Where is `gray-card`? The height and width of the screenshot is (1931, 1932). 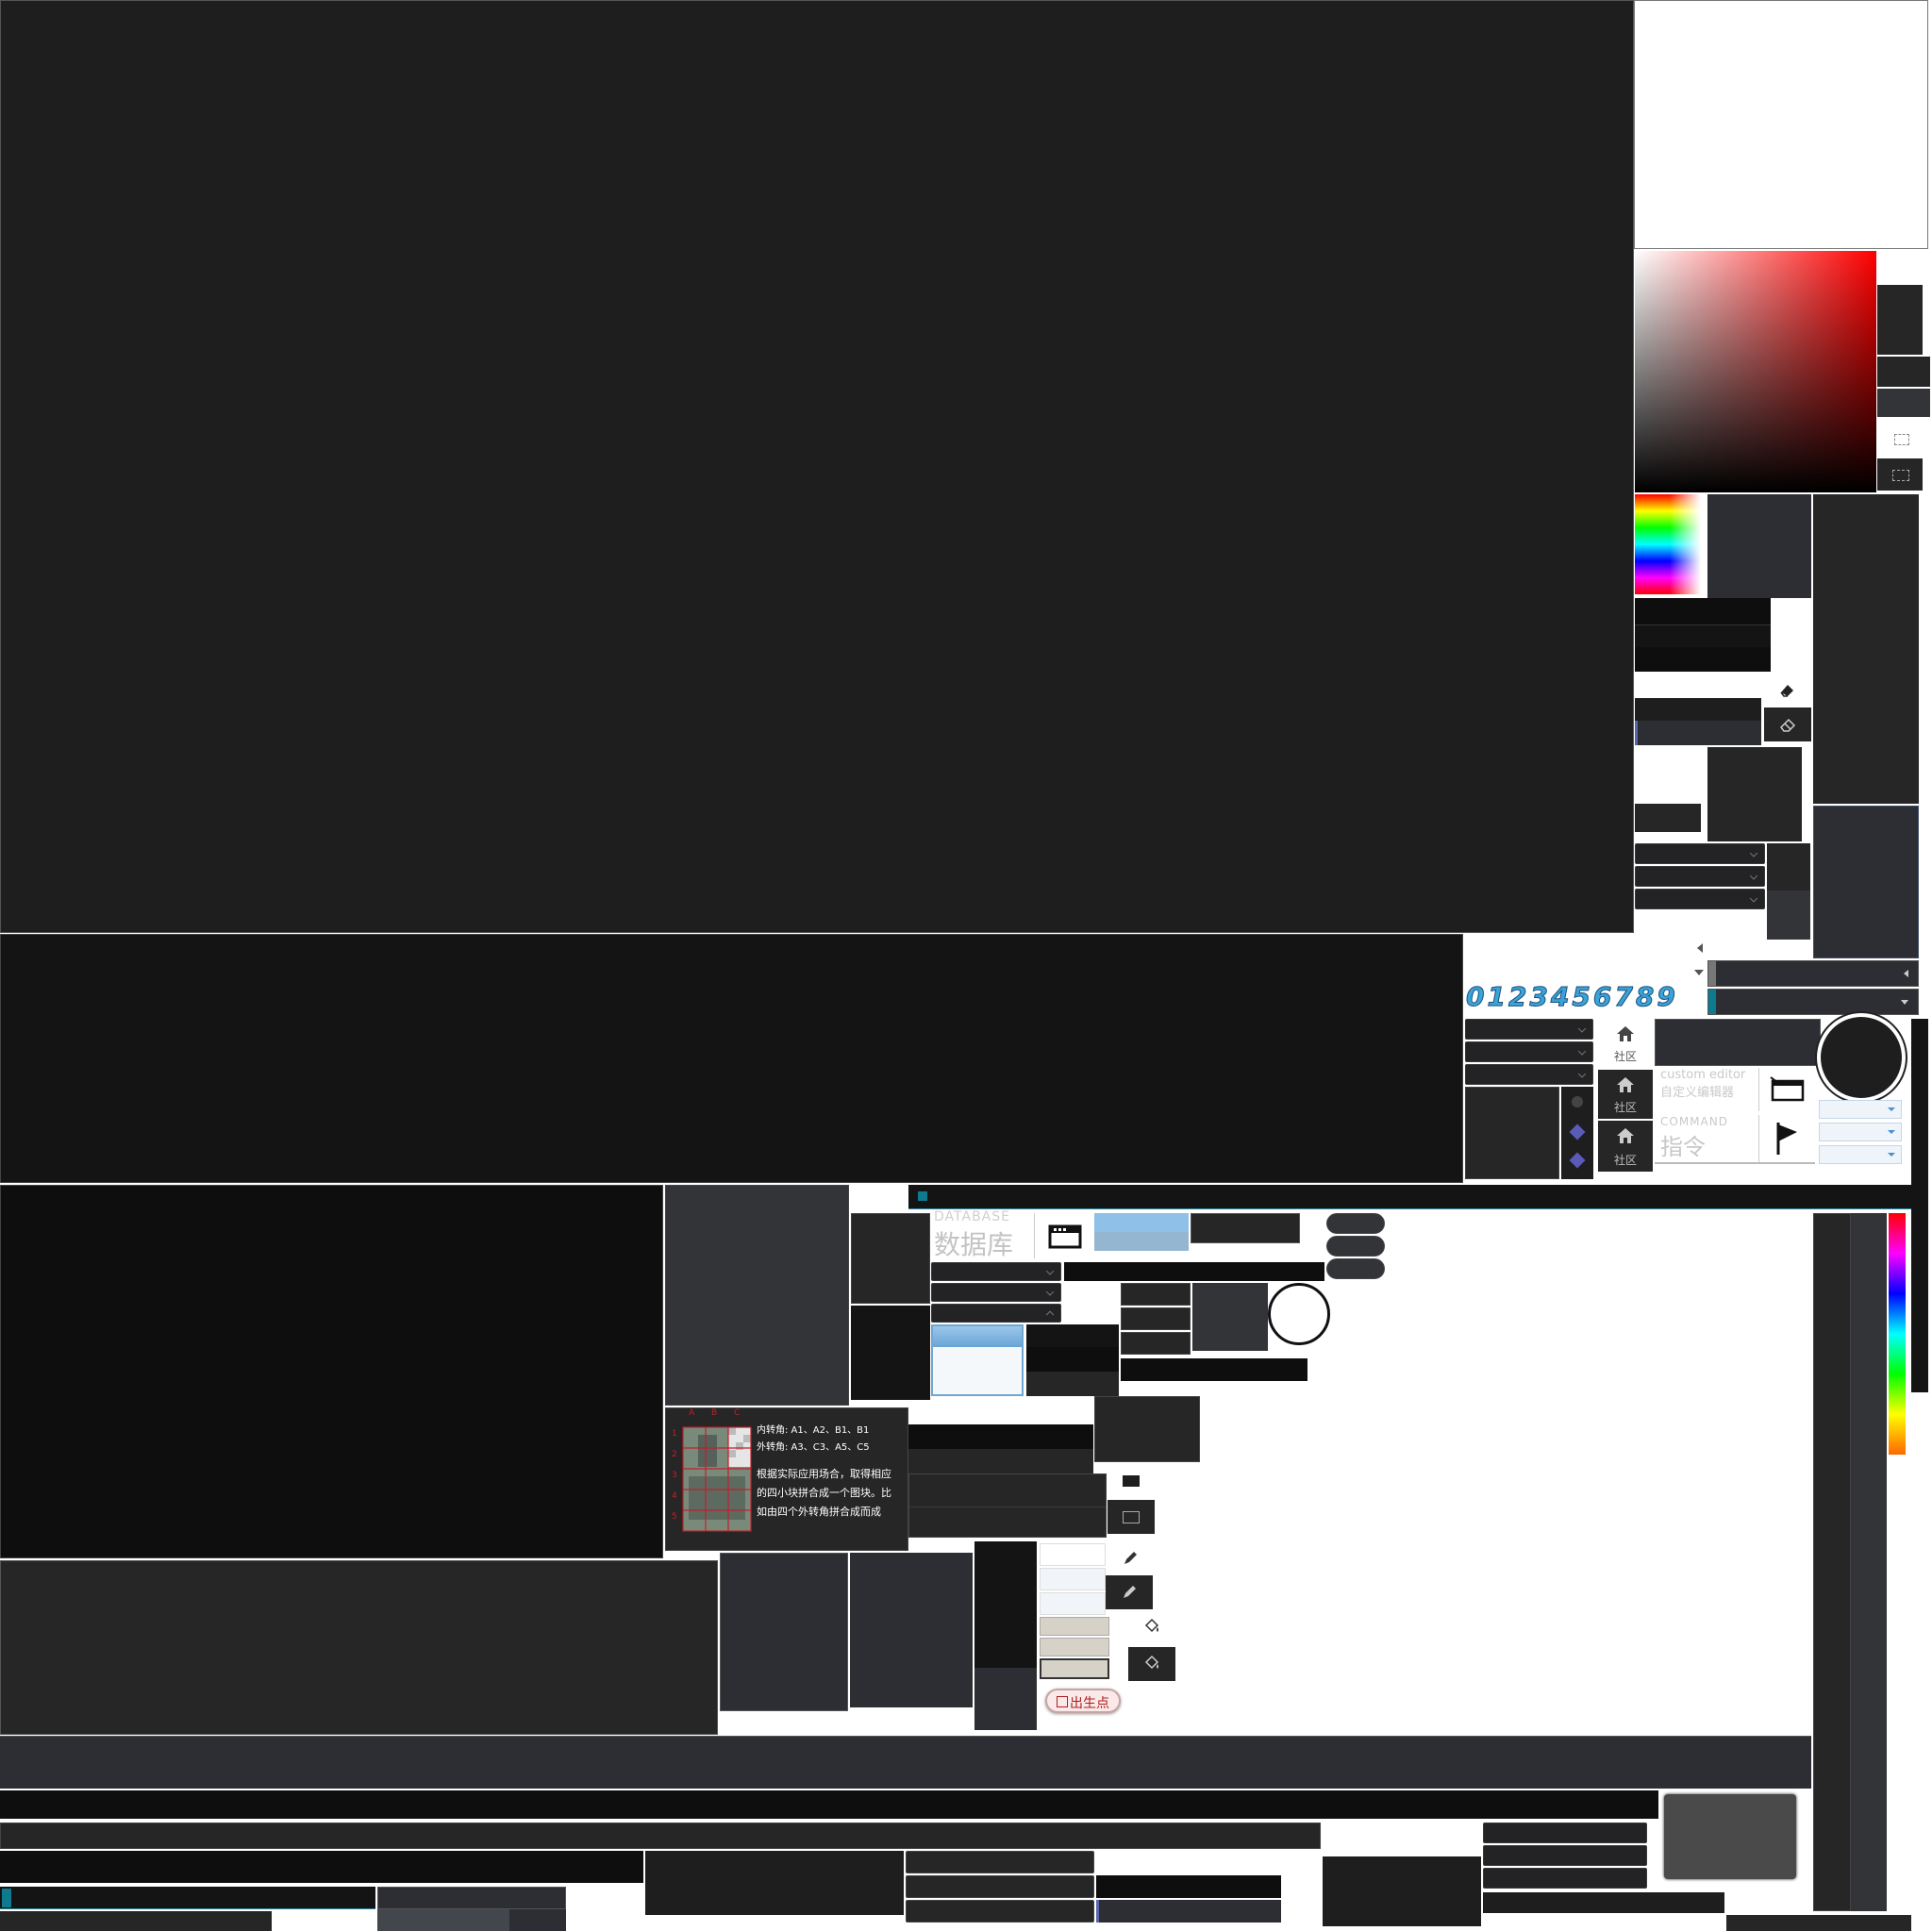
gray-card is located at coordinates (1730, 1836).